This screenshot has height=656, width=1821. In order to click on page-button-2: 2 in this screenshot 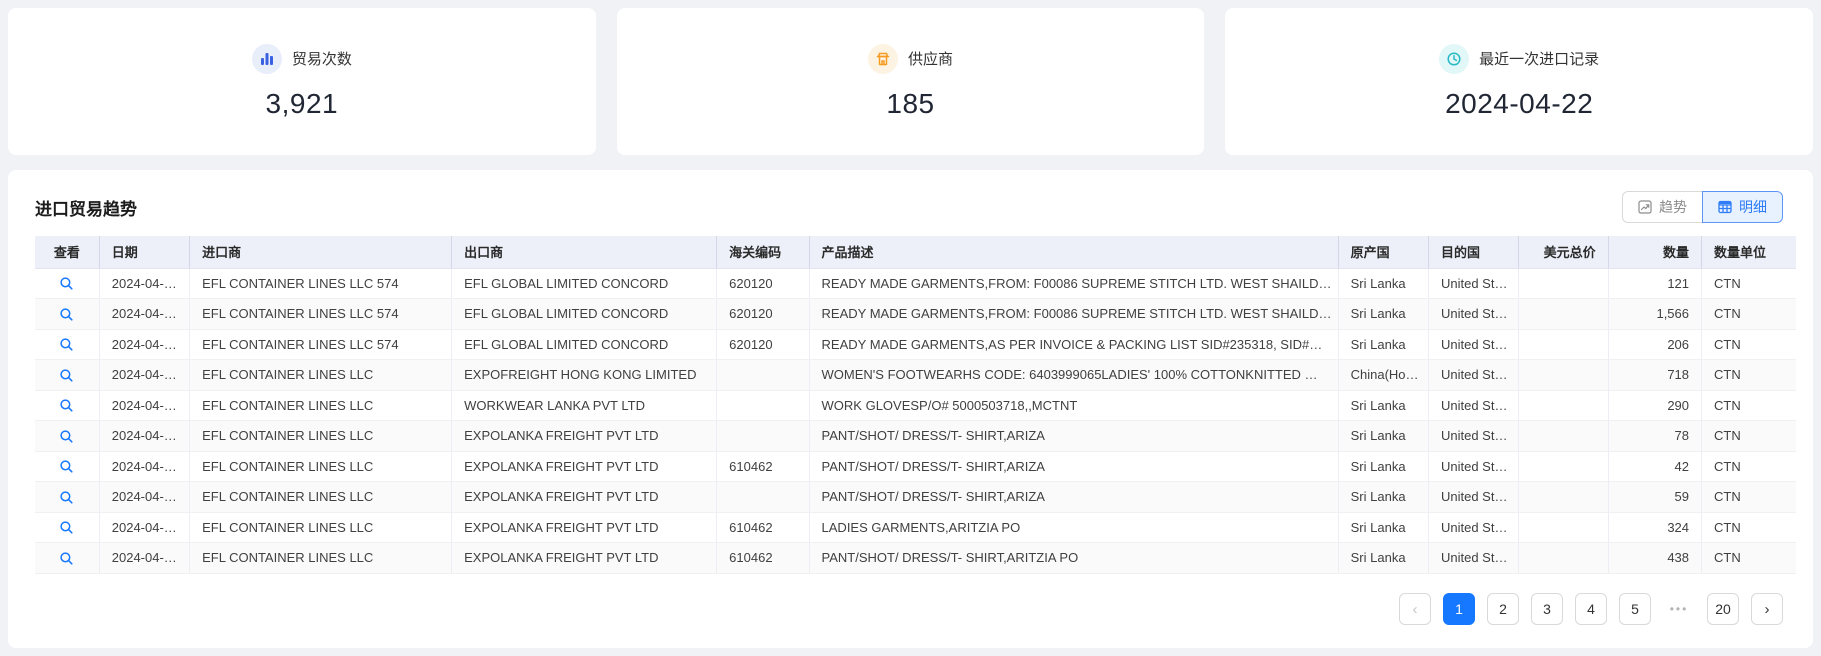, I will do `click(1503, 609)`.